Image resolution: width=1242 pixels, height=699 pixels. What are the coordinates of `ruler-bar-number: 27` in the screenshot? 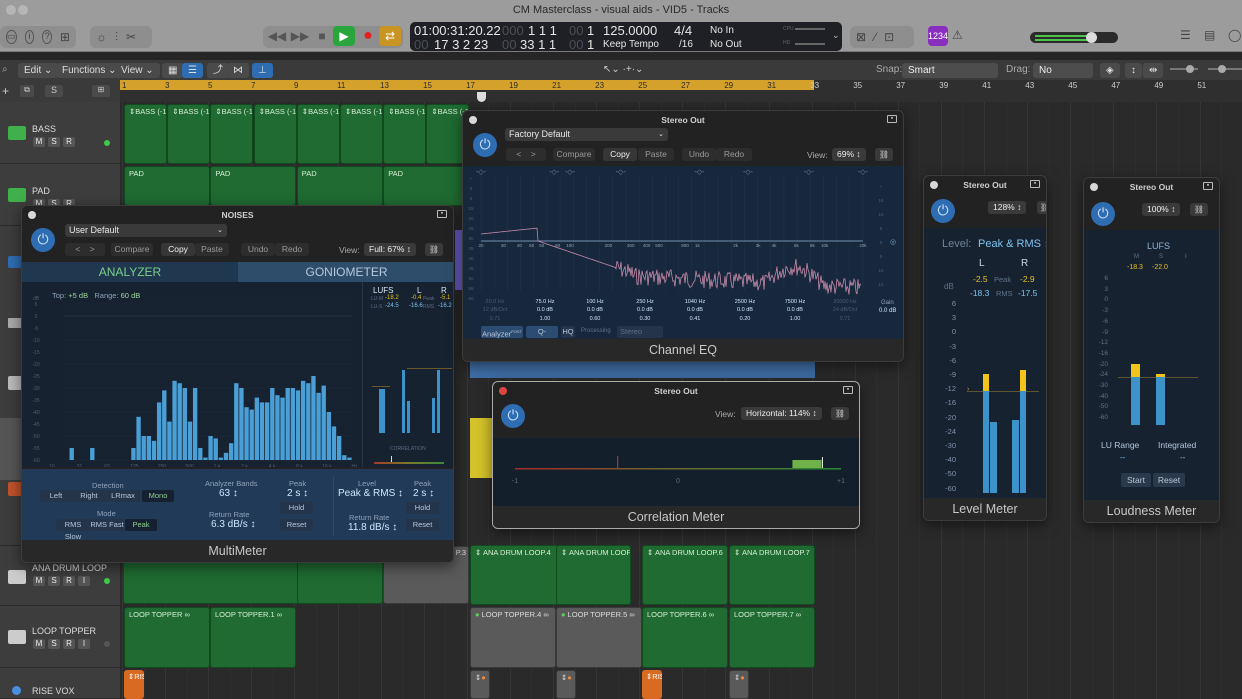 It's located at (685, 85).